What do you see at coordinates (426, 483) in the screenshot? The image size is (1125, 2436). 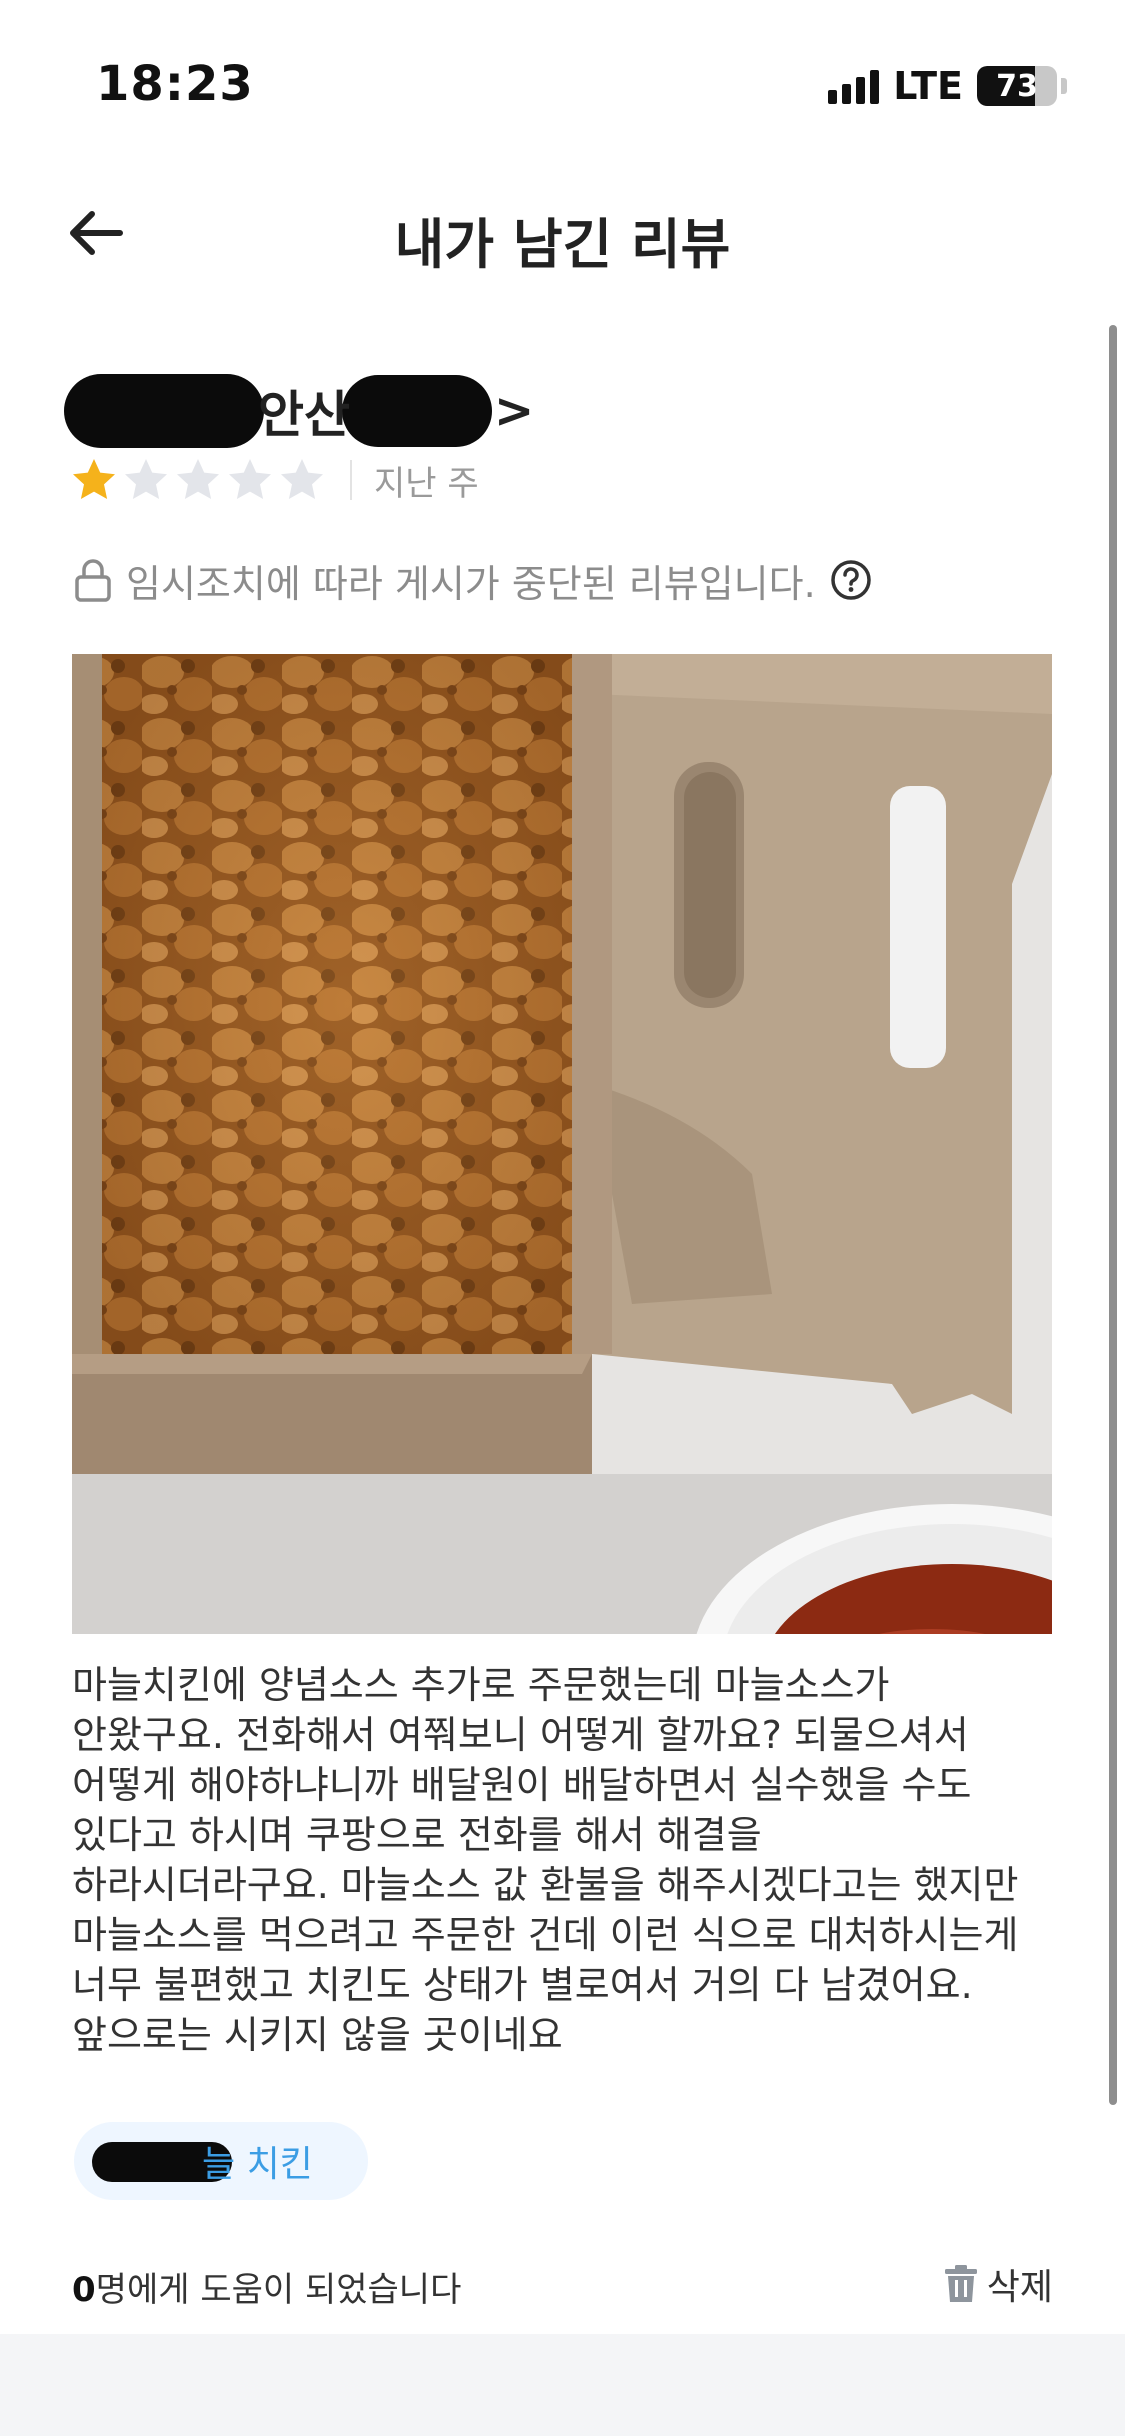 I see `review-date: 지난 주` at bounding box center [426, 483].